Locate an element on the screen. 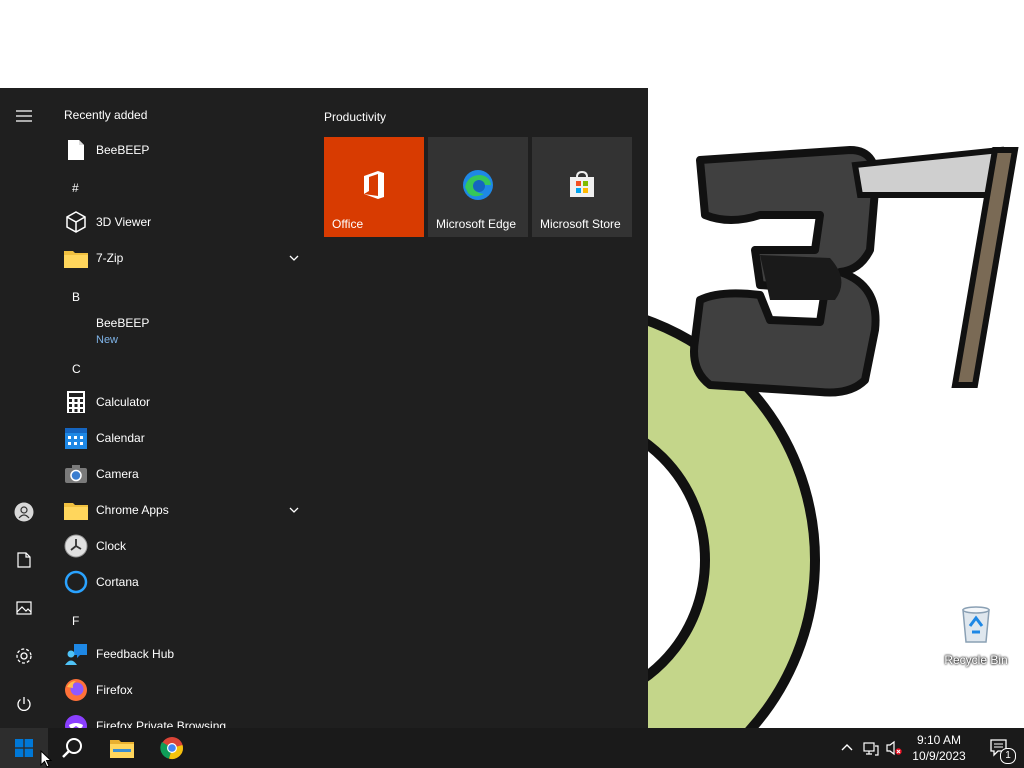 The height and width of the screenshot is (768, 1024). tile-microsoft-store: Microsoft Store is located at coordinates (582, 187).